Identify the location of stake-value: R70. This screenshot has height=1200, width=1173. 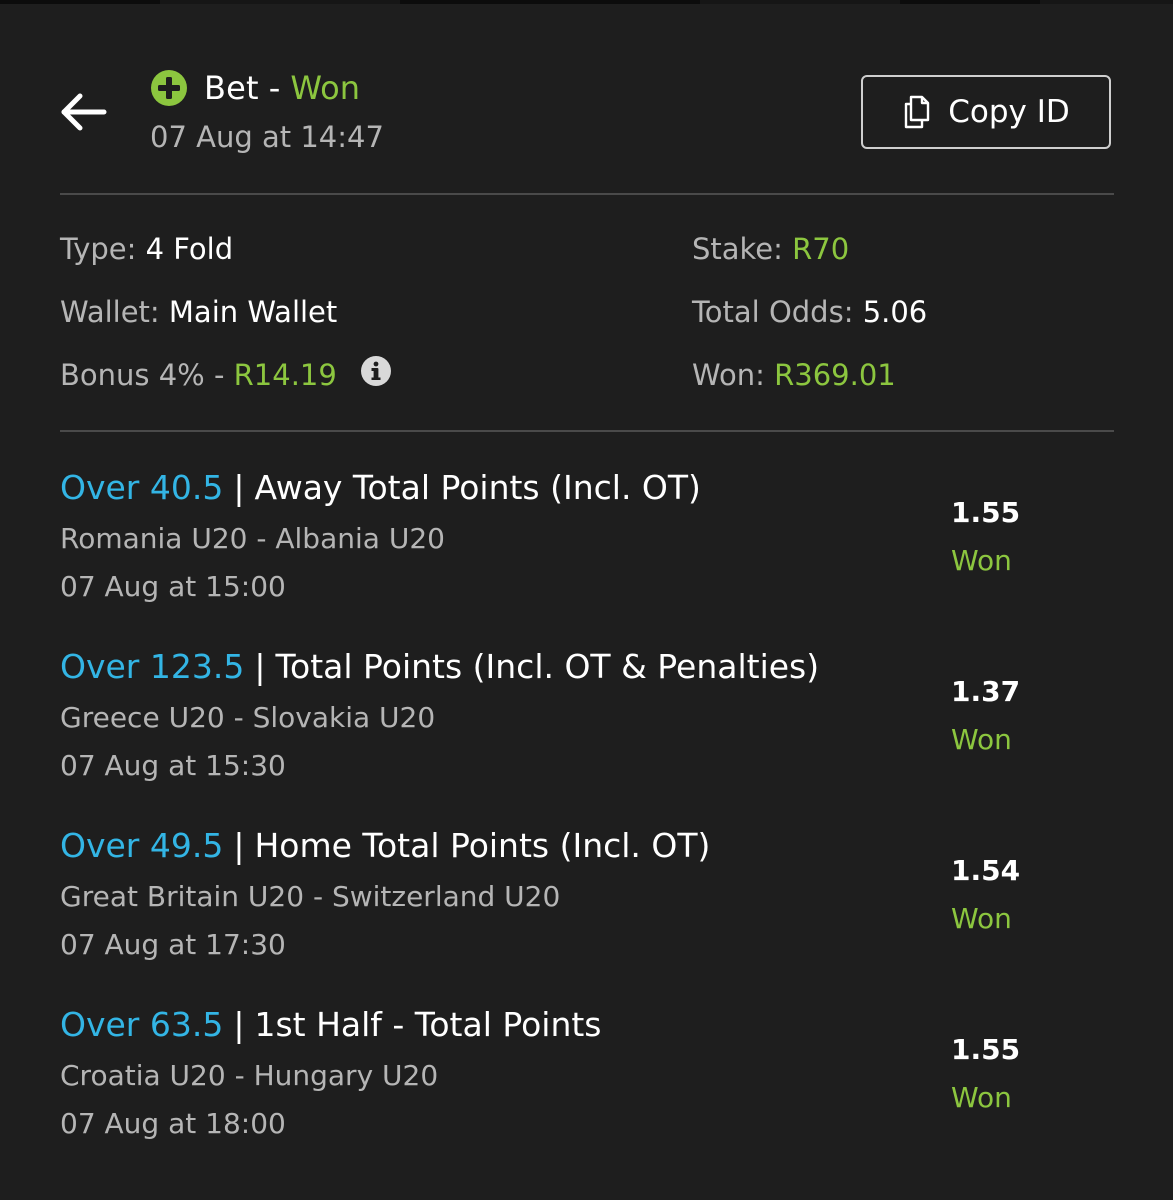
(821, 249).